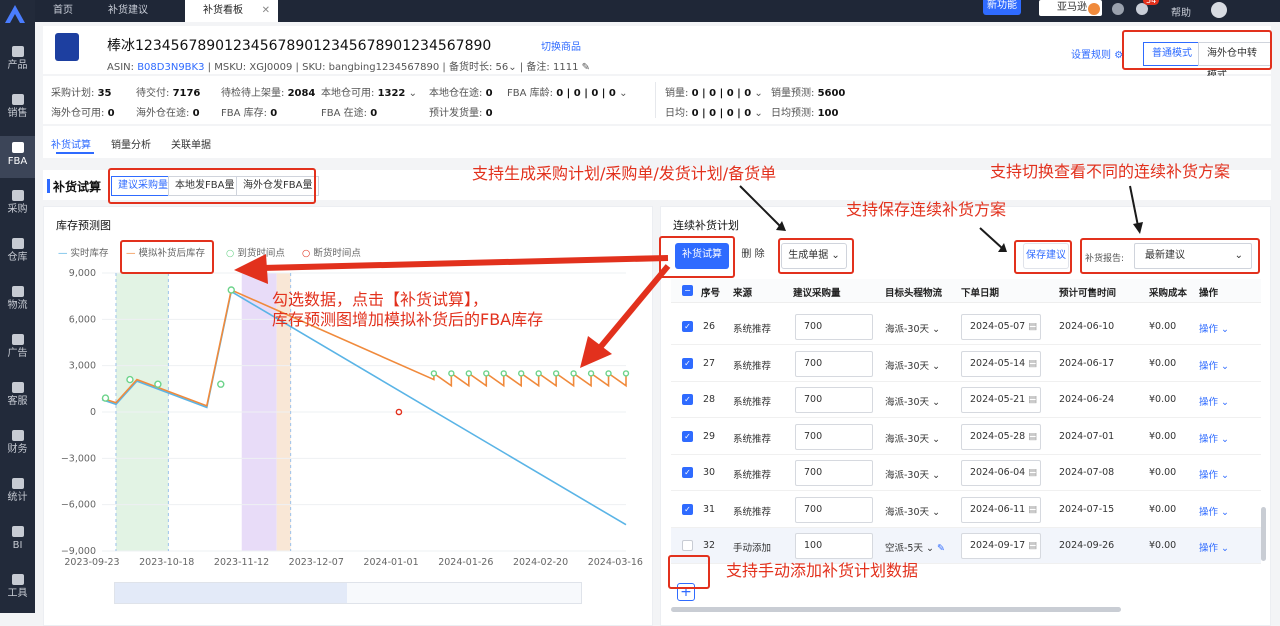 This screenshot has width=1280, height=626. What do you see at coordinates (1134, 206) in the screenshot?
I see `arrow-switch` at bounding box center [1134, 206].